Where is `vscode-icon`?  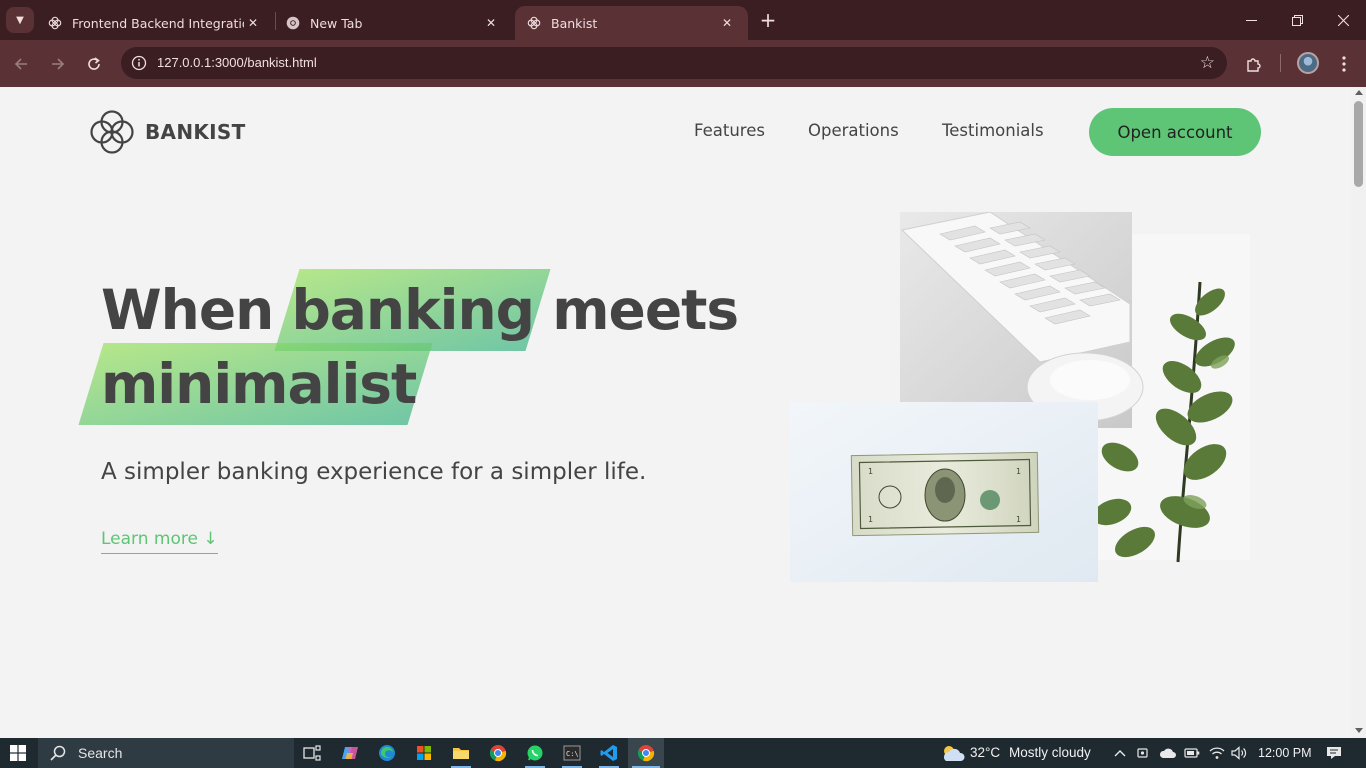
vscode-icon is located at coordinates (609, 753).